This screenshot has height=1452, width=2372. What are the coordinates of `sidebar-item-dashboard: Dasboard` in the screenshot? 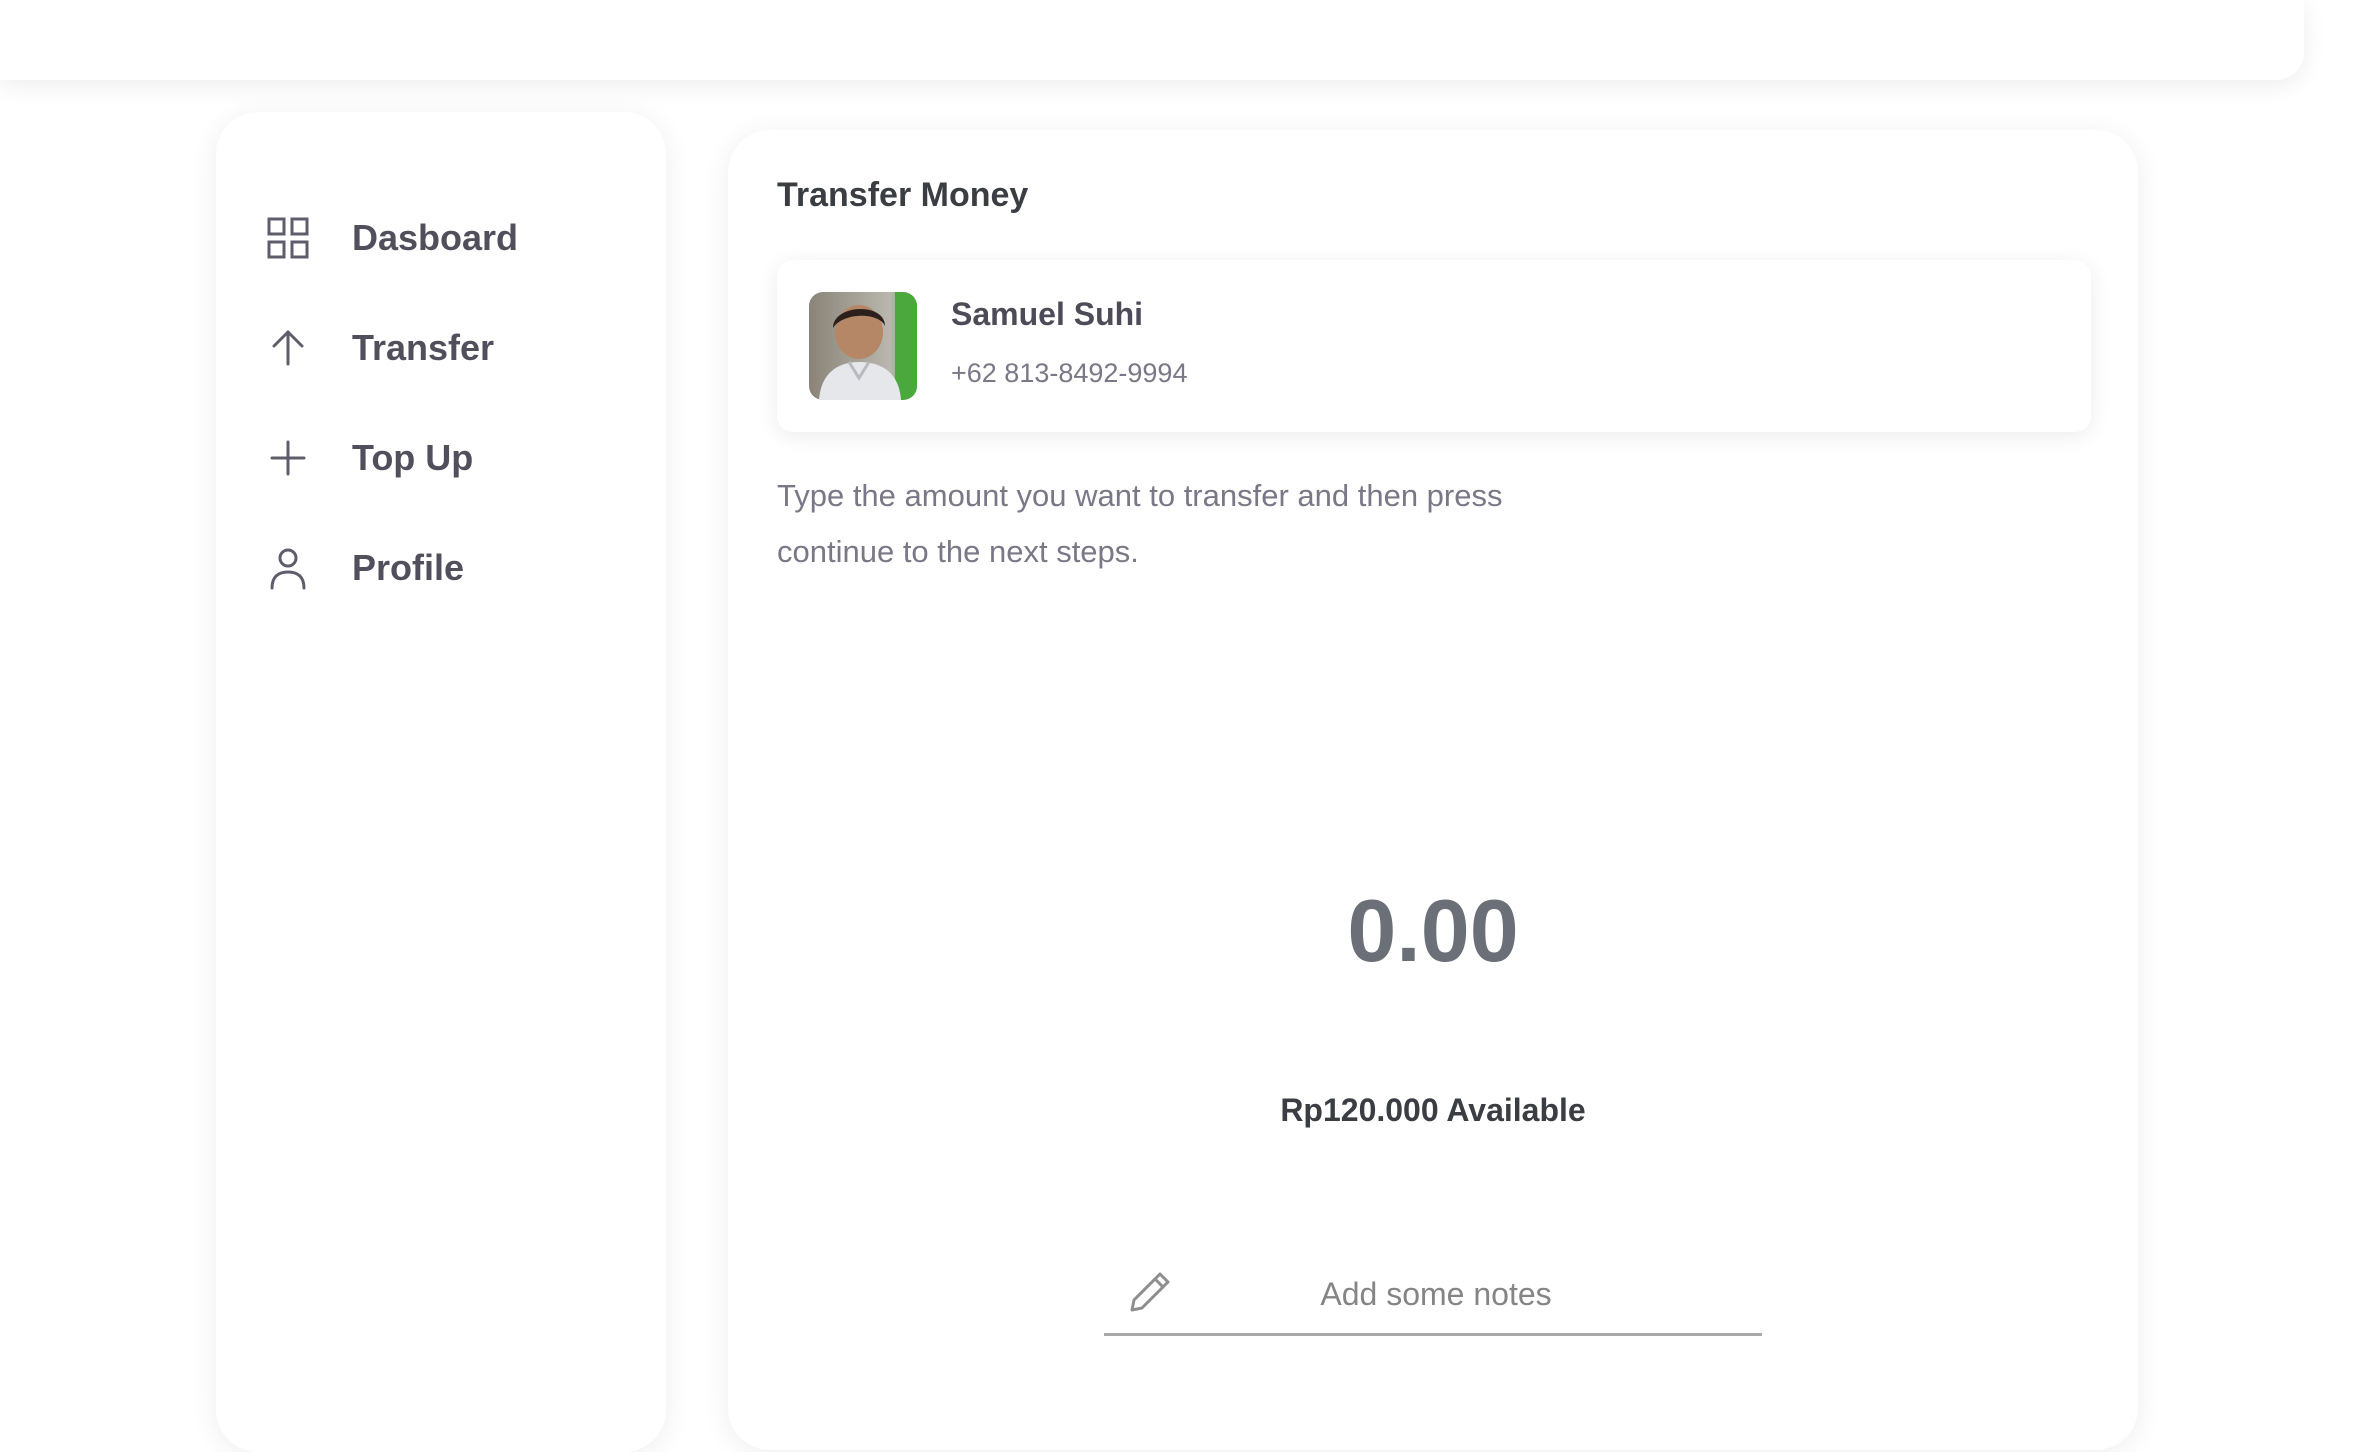 It's located at (391, 238).